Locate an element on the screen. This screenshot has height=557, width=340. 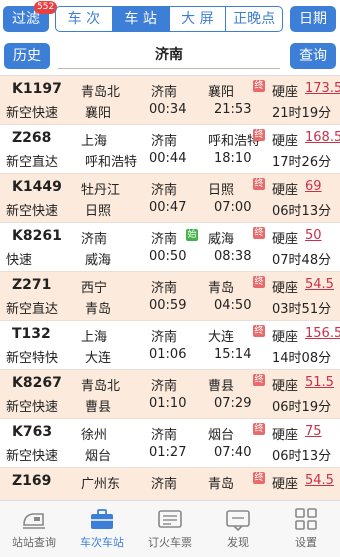
tab-big-screen: 大 屏 is located at coordinates (197, 19).